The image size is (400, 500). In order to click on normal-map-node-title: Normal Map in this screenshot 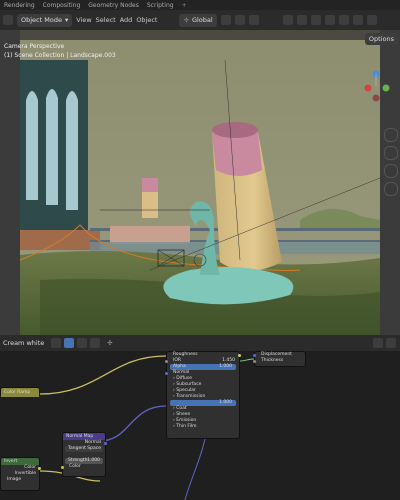, I will do `click(84, 436)`.